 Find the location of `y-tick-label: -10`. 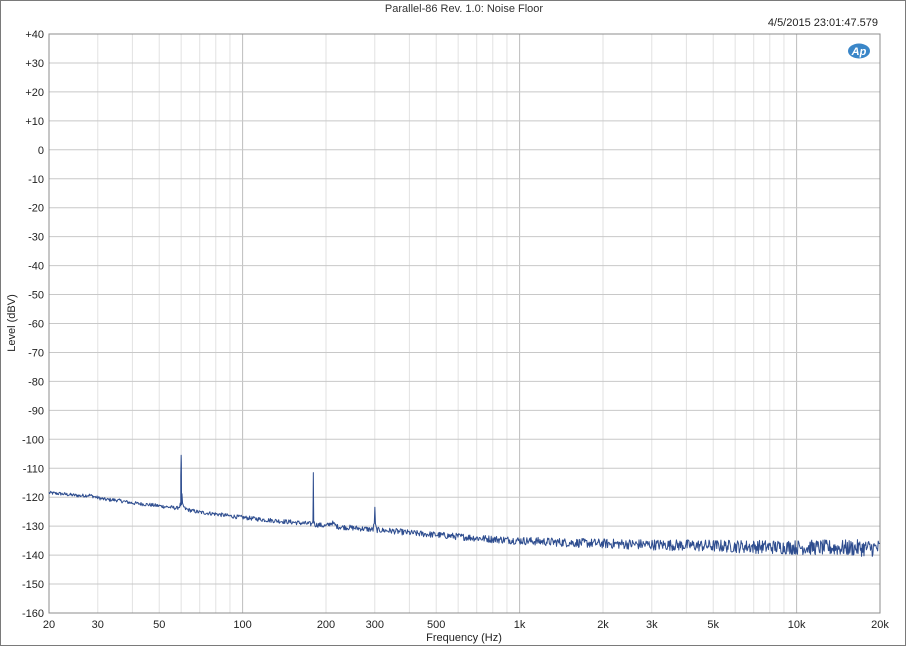

y-tick-label: -10 is located at coordinates (36, 180).